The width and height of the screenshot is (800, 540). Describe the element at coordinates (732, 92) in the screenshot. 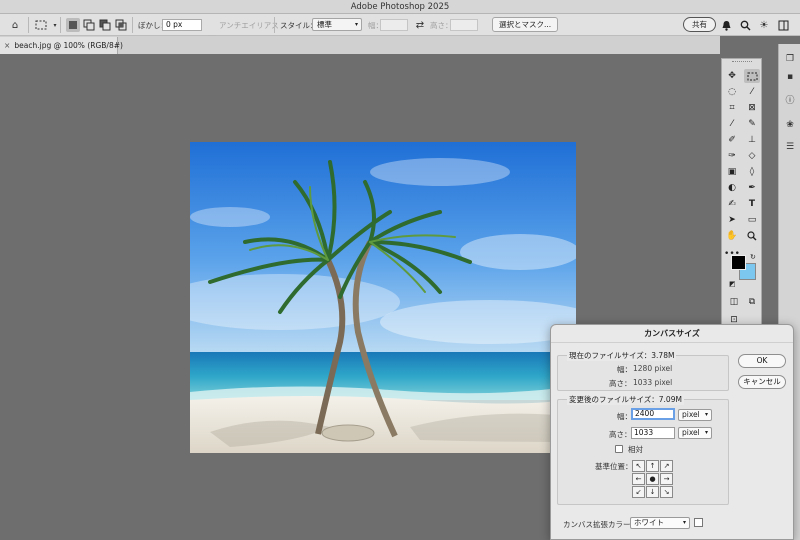

I see `lasso-icon: ◌` at that location.